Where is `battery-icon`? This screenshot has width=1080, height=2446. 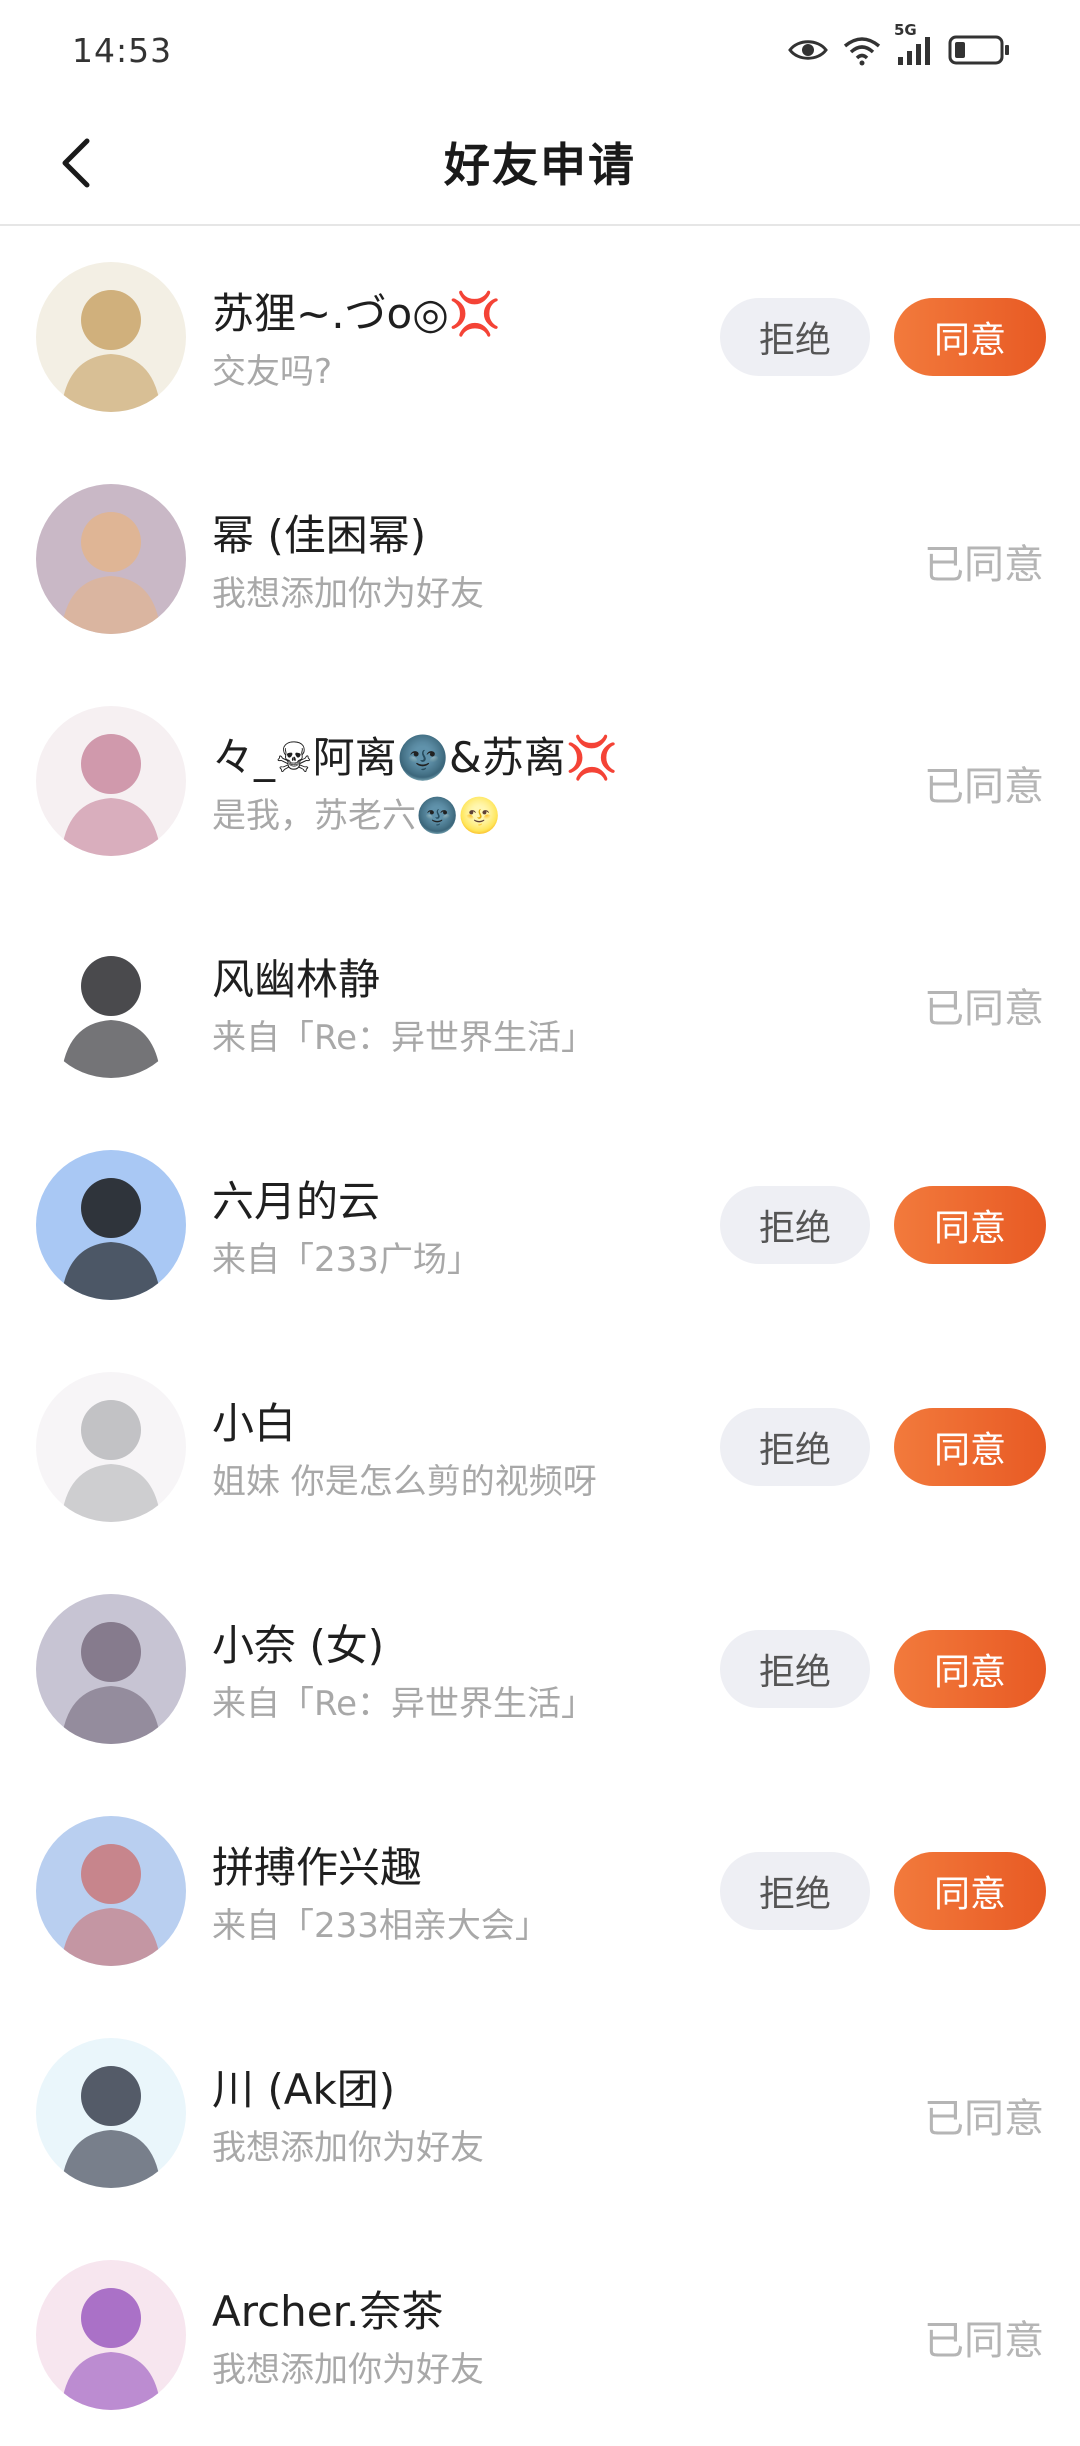
battery-icon is located at coordinates (979, 50).